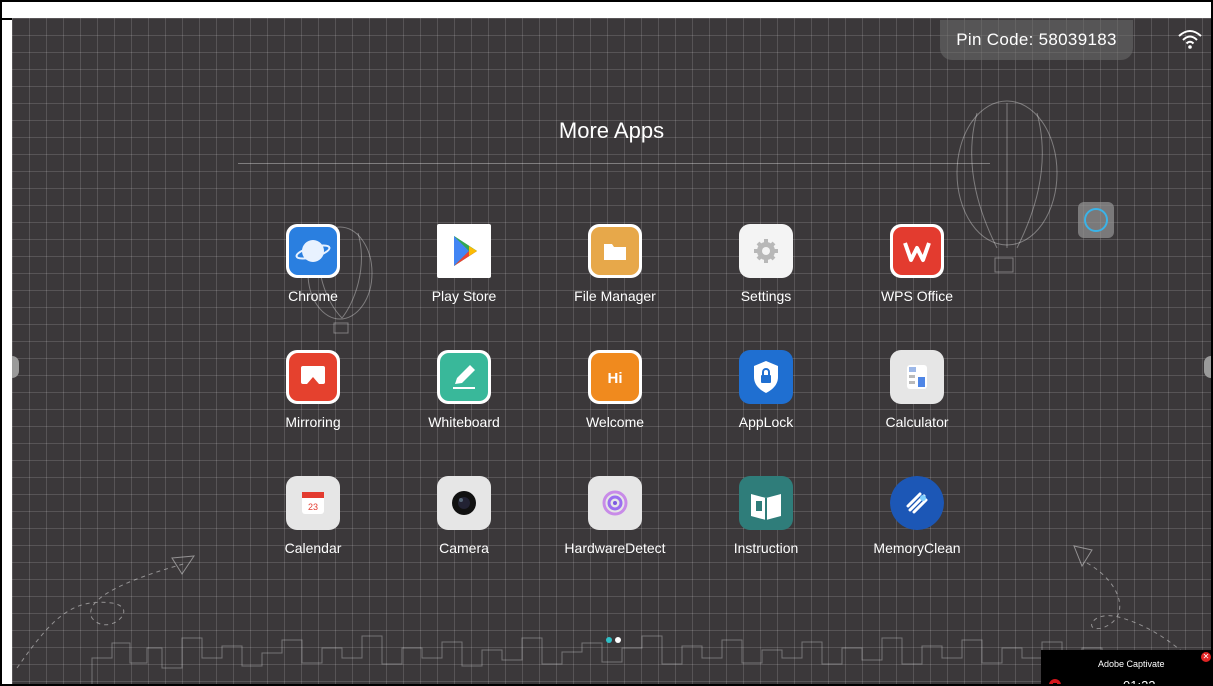 The width and height of the screenshot is (1213, 686). What do you see at coordinates (1055, 681) in the screenshot?
I see `record-stop-icon` at bounding box center [1055, 681].